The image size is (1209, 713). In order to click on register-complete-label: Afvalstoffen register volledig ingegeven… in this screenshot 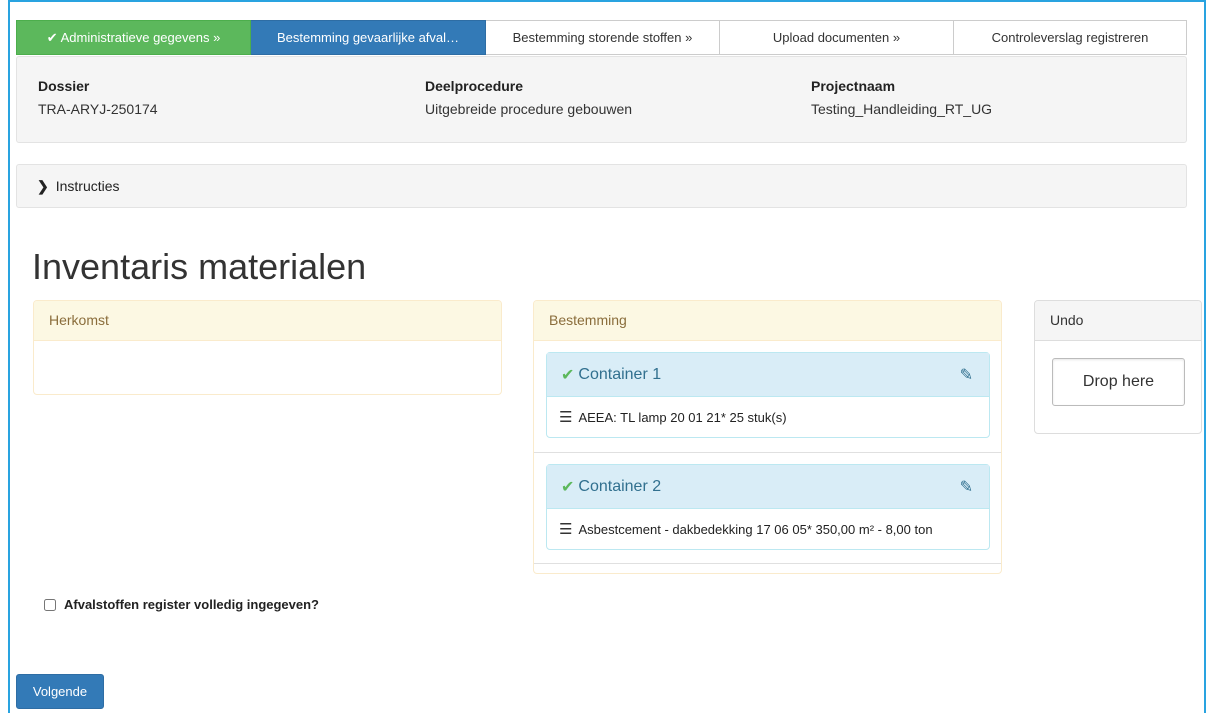, I will do `click(191, 604)`.